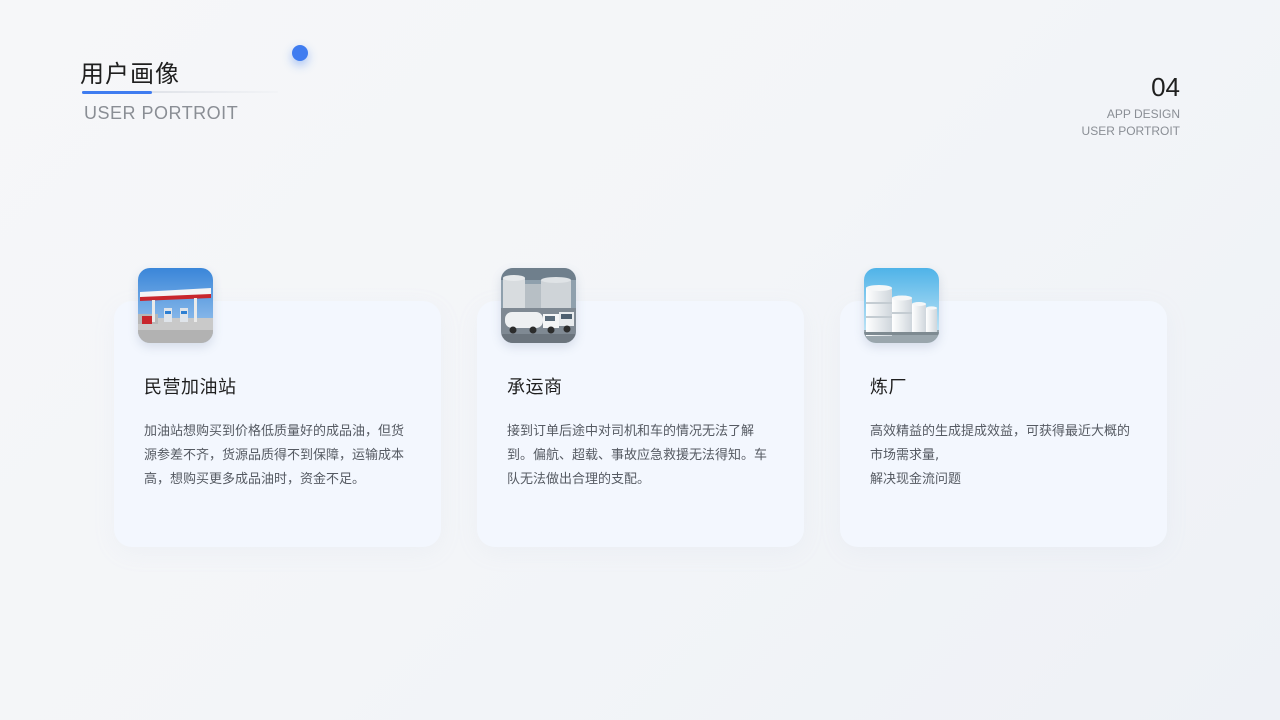 The width and height of the screenshot is (1280, 720). What do you see at coordinates (300, 53) in the screenshot?
I see `accent-dot` at bounding box center [300, 53].